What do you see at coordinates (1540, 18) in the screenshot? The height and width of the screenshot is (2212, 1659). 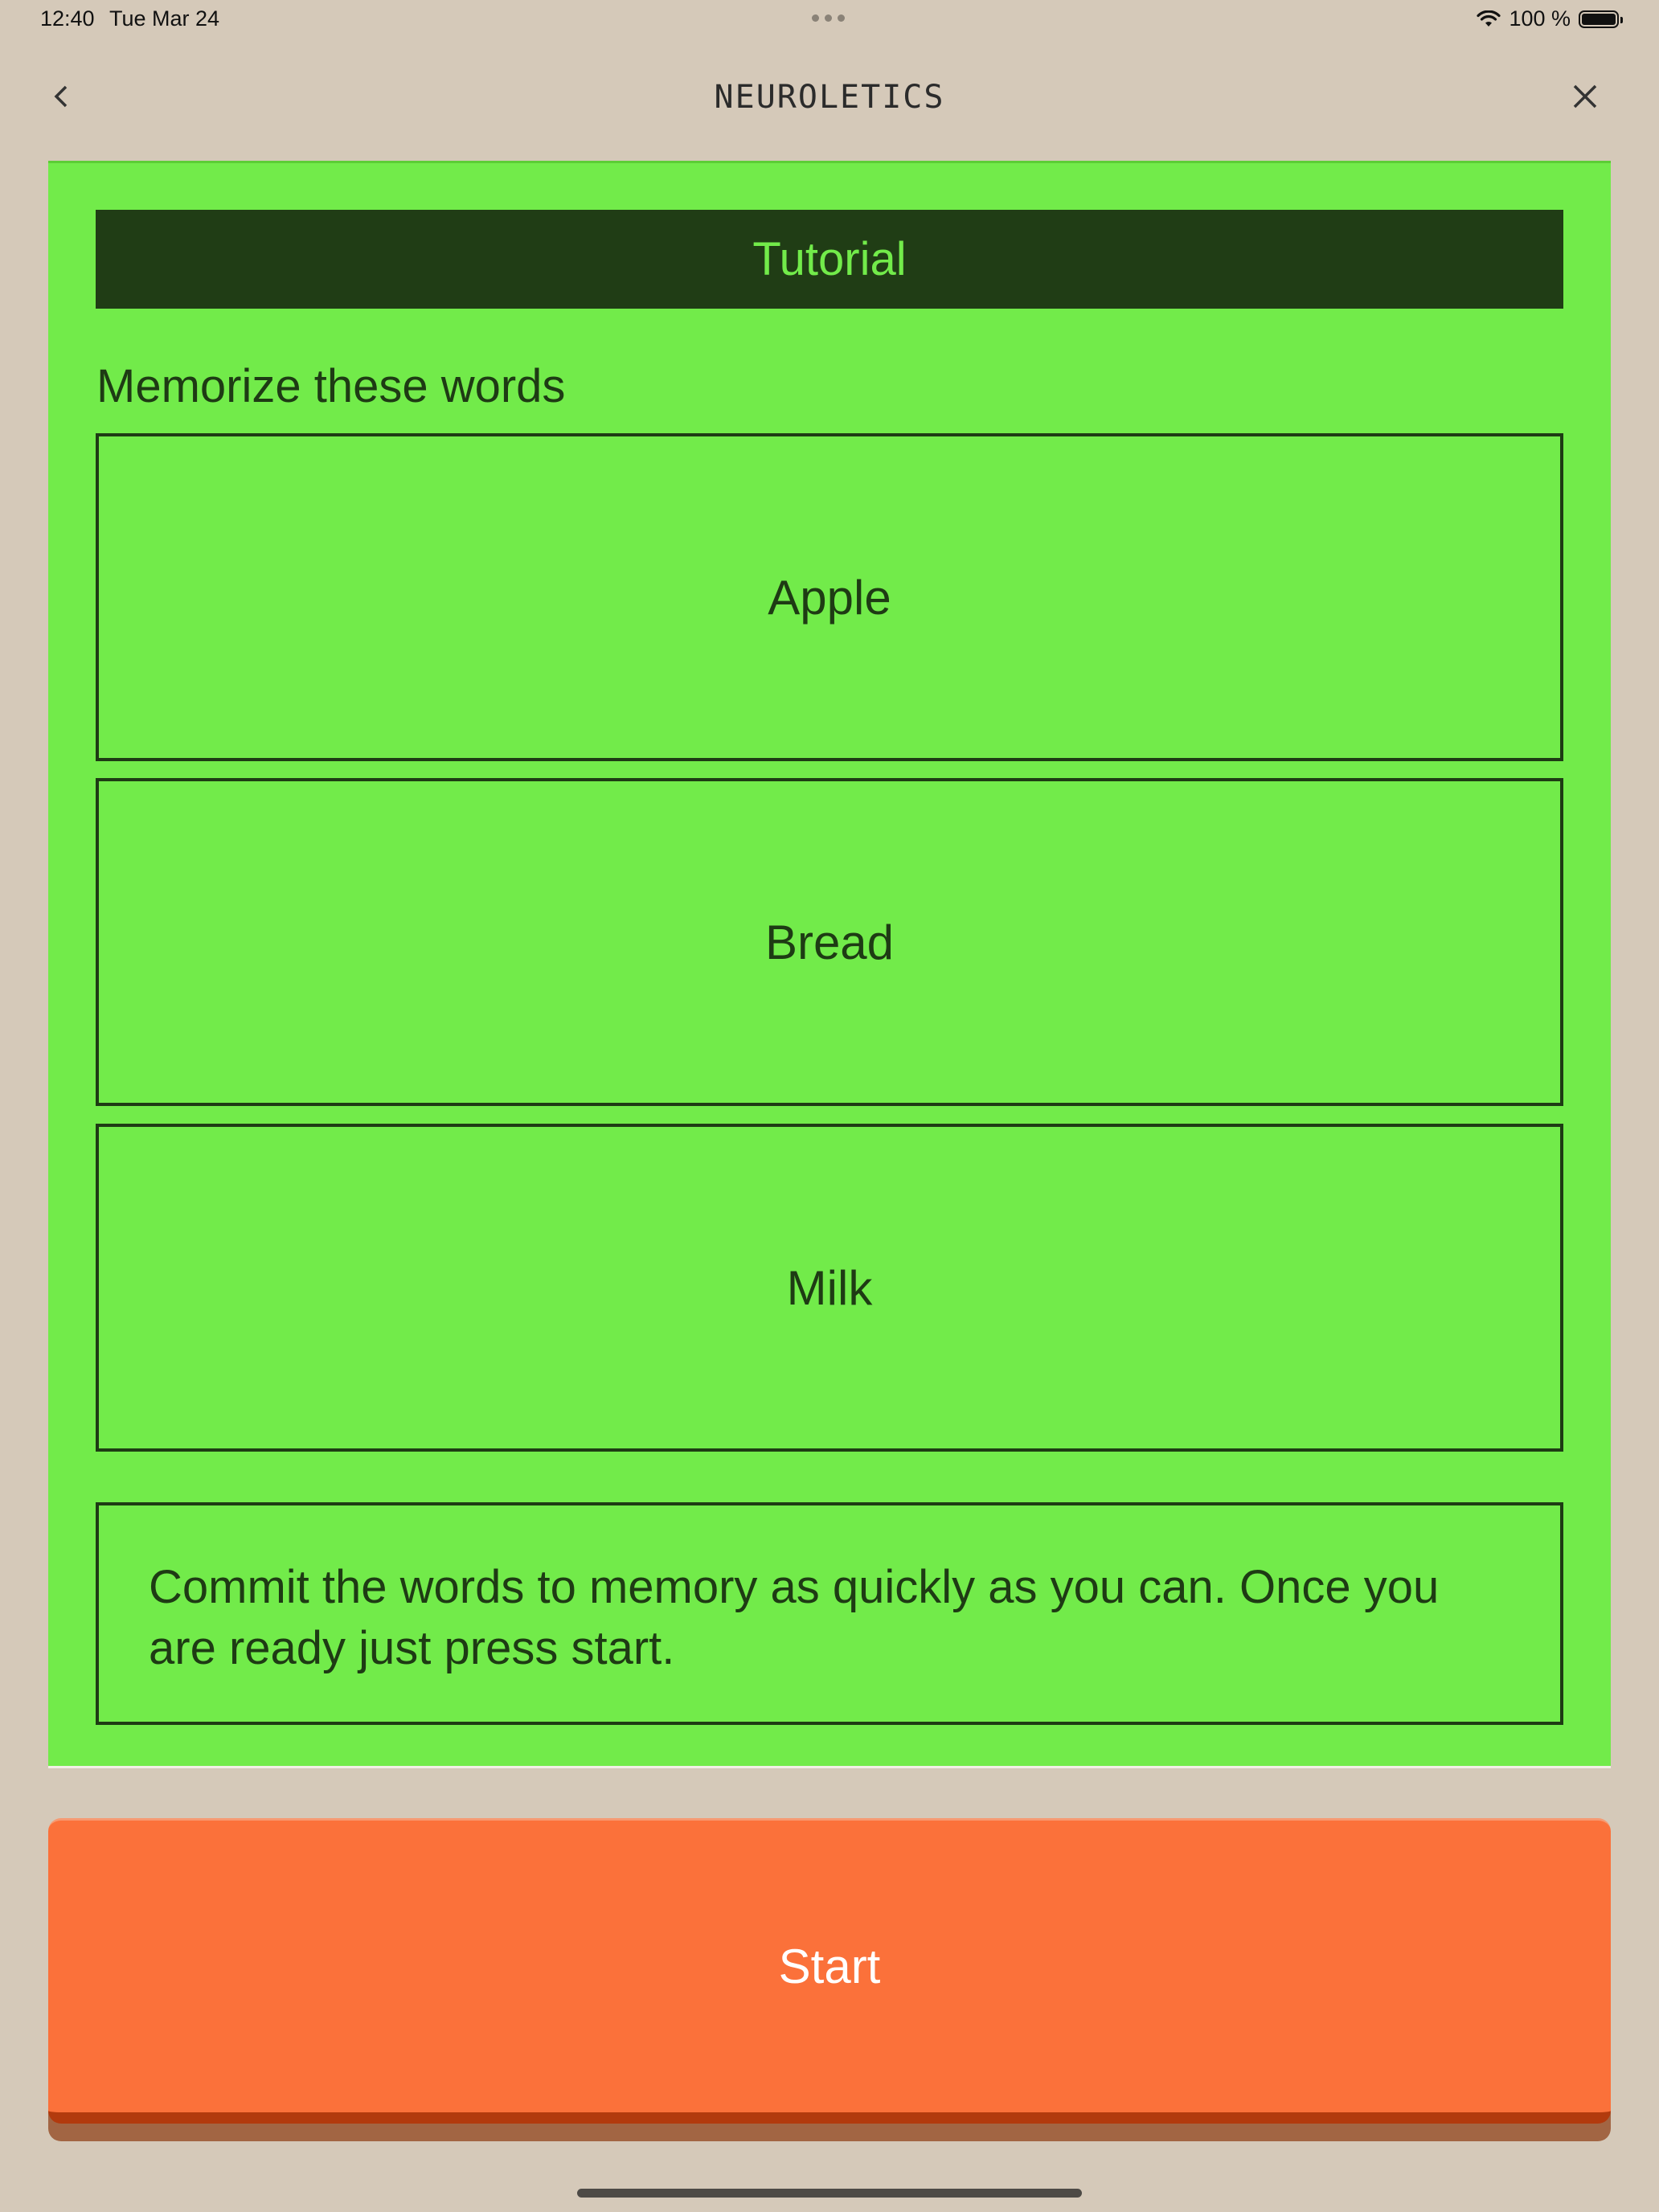 I see `battery-percent: 100 %` at bounding box center [1540, 18].